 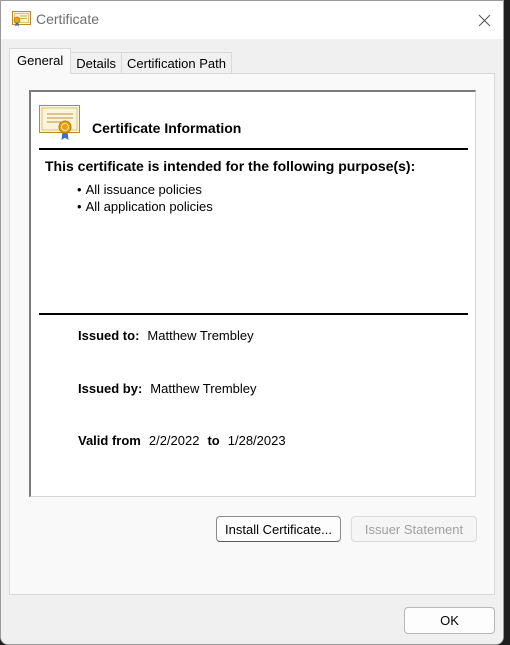 What do you see at coordinates (252, 20) in the screenshot?
I see `title-bar: Certificate` at bounding box center [252, 20].